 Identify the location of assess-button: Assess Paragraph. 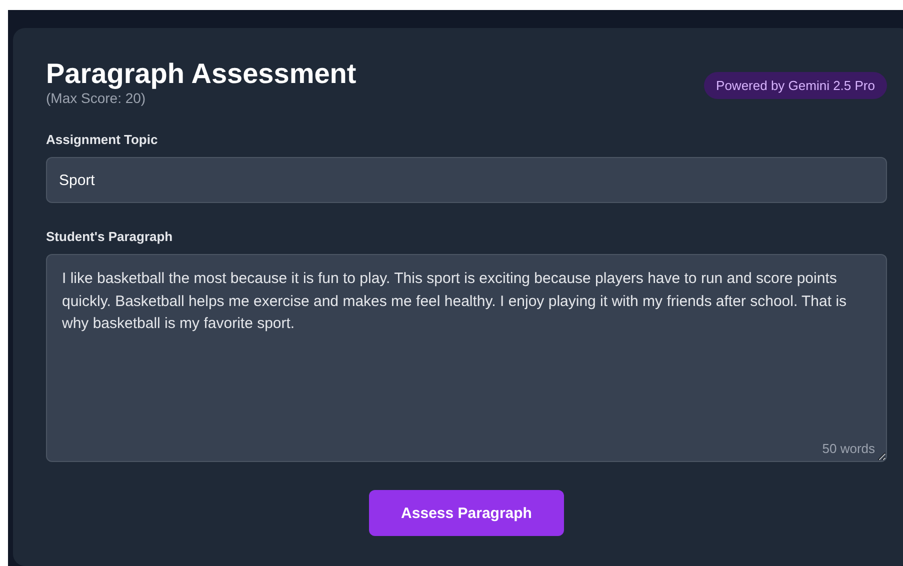
(466, 513).